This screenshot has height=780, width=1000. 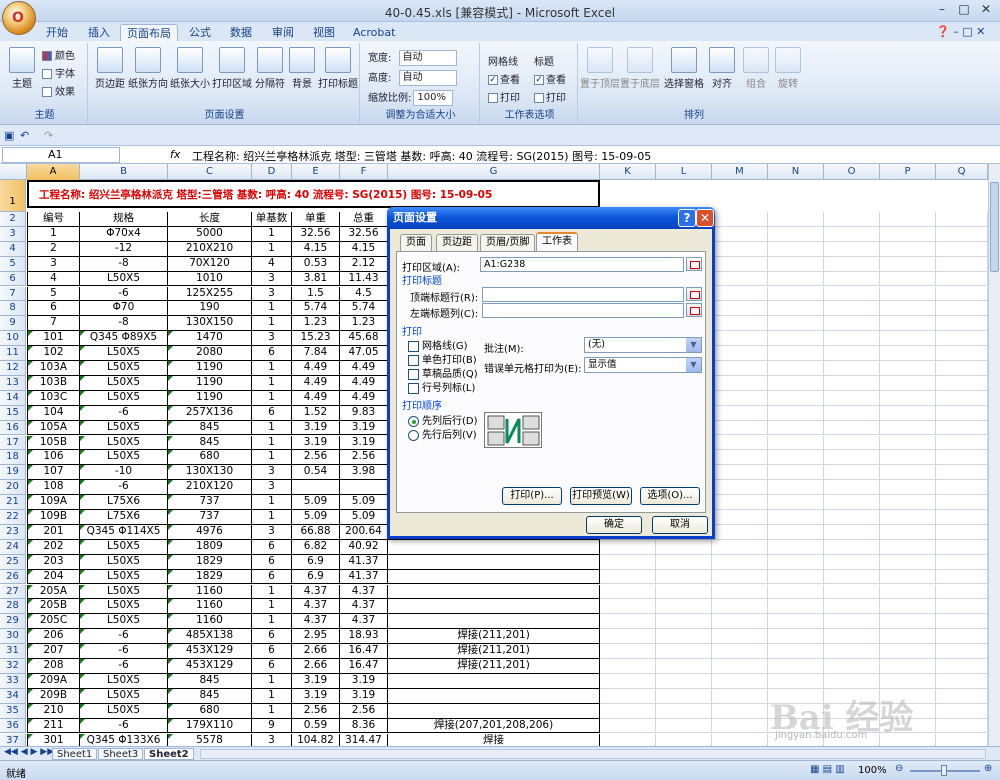 I want to click on table-cell: 3, so click(x=53, y=264).